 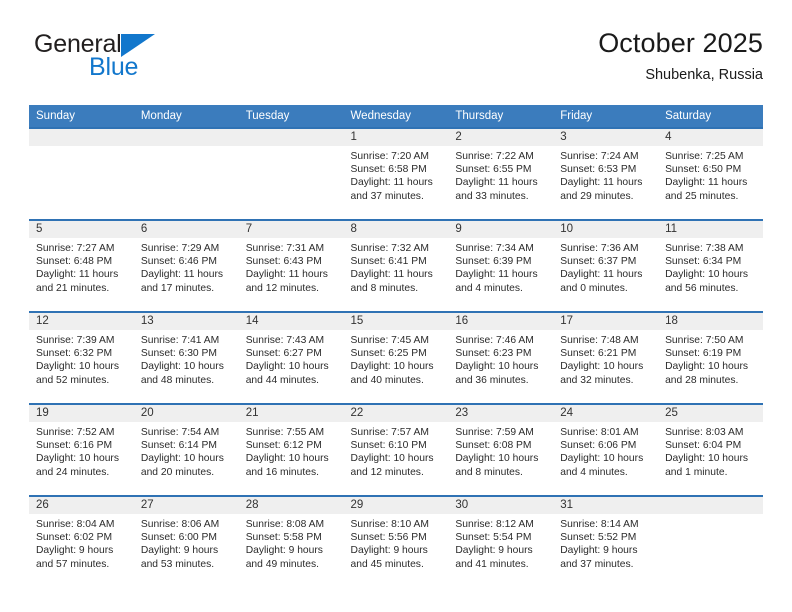 What do you see at coordinates (282, 288) in the screenshot?
I see `day-info-line: and 12 minutes.` at bounding box center [282, 288].